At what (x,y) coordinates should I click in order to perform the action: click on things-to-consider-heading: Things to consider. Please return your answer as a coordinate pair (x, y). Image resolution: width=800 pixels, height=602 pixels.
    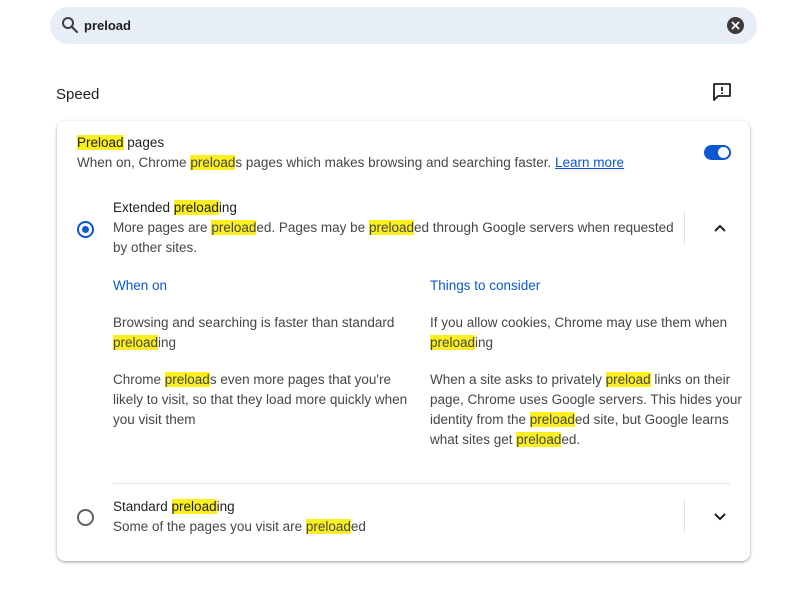
    Looking at the image, I should click on (485, 285).